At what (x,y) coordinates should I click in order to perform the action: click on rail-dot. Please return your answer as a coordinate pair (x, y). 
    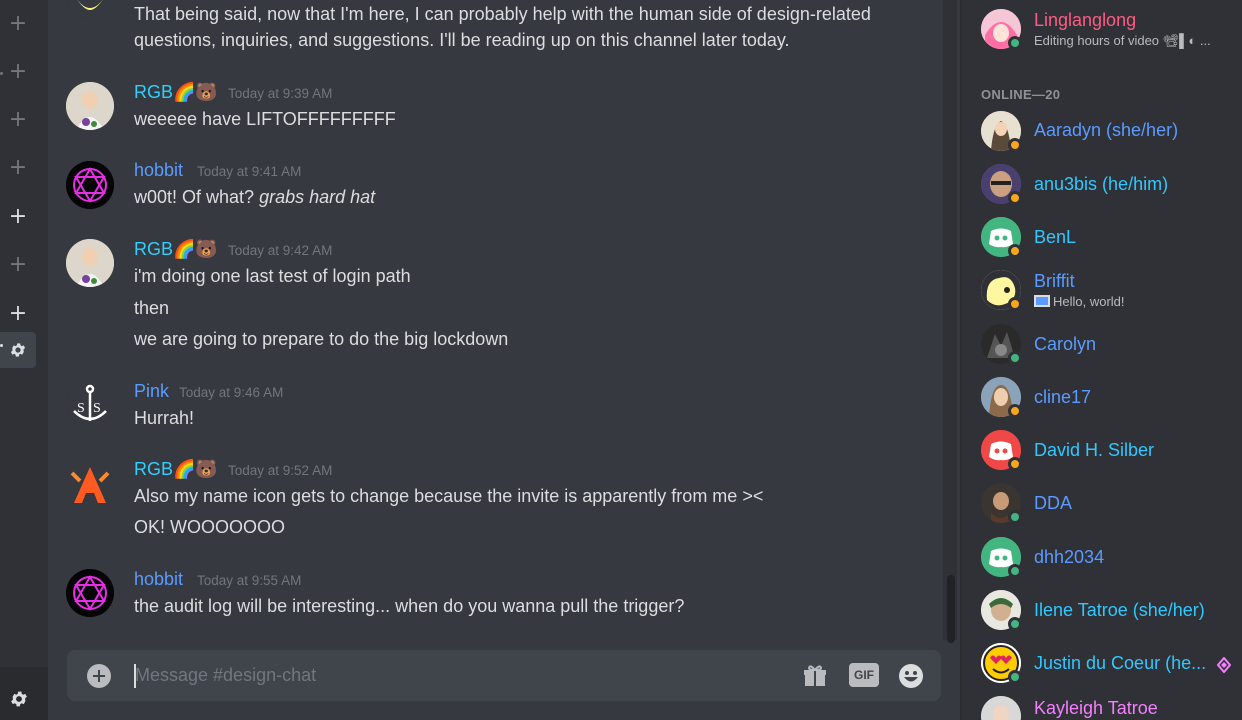
    Looking at the image, I should click on (1, 73).